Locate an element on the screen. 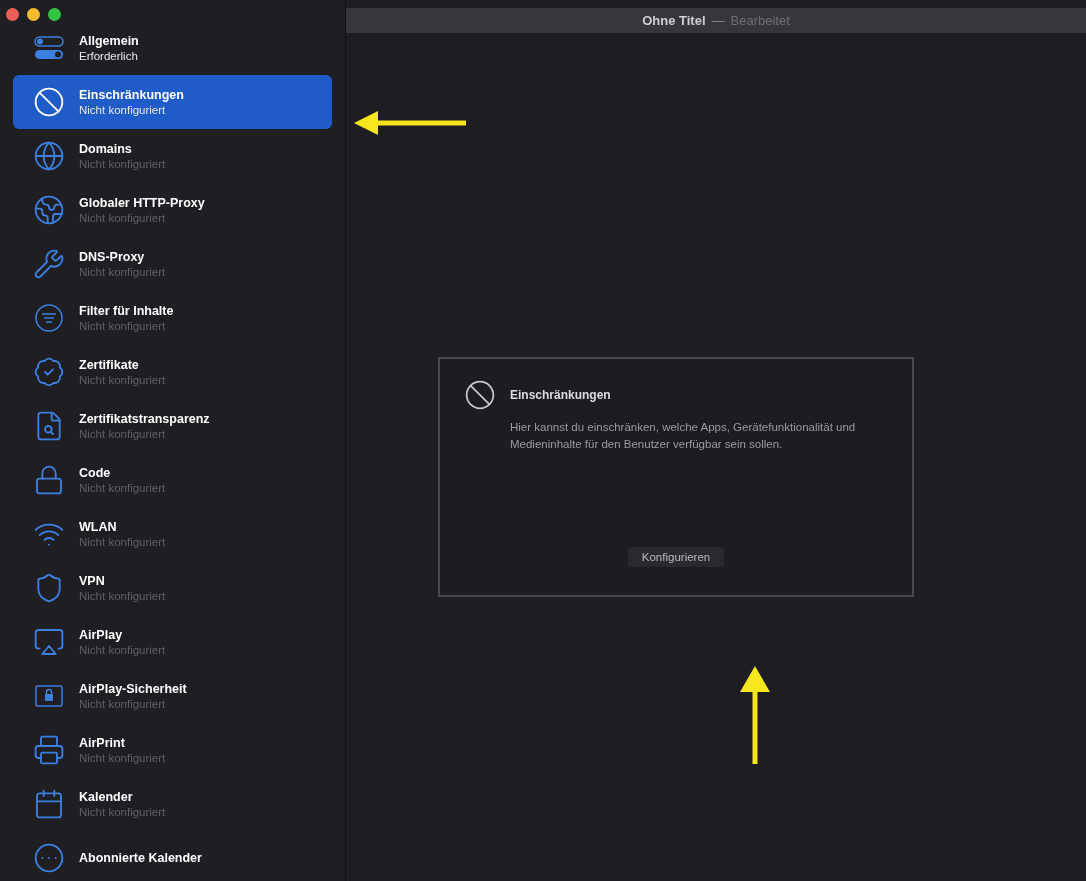  badge-check-icon is located at coordinates (49, 372).